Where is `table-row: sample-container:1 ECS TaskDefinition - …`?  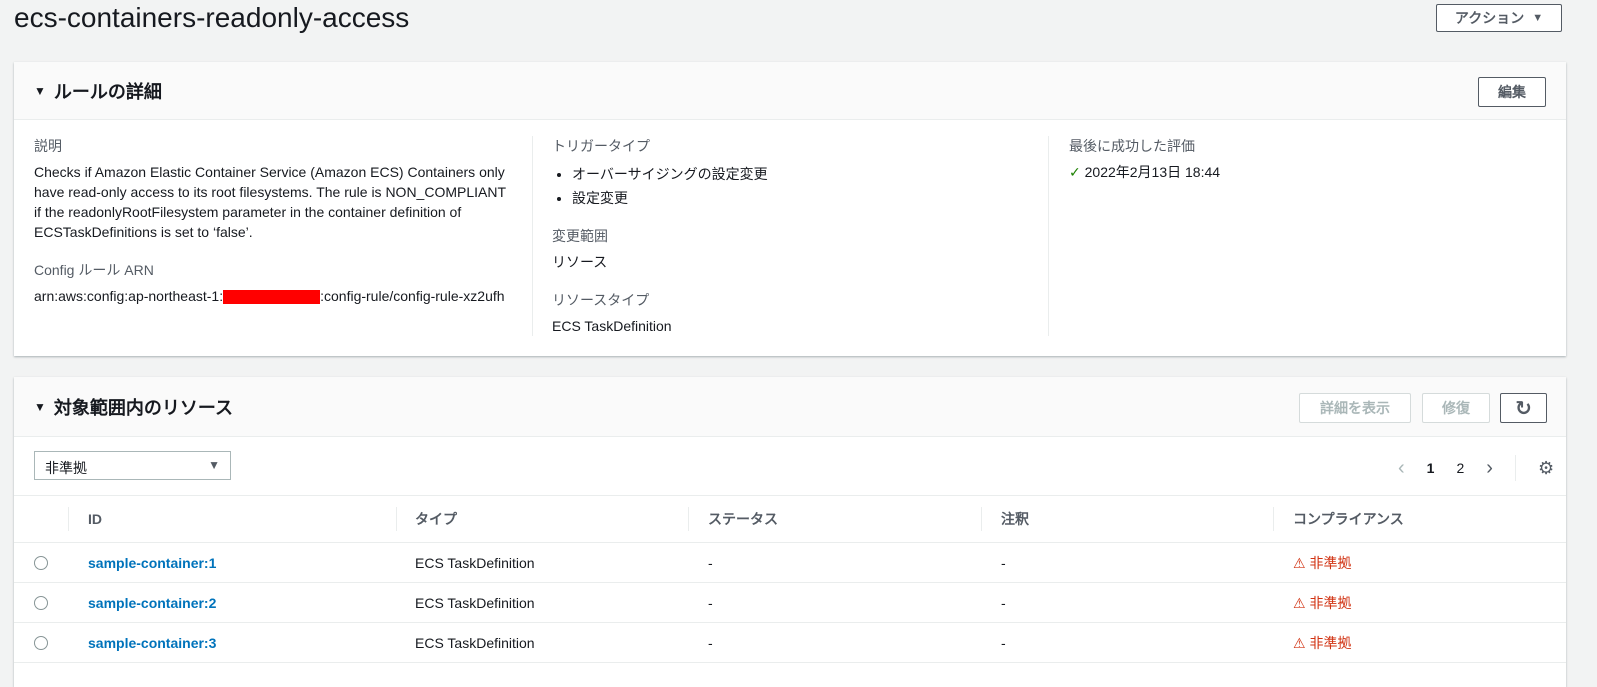
table-row: sample-container:1 ECS TaskDefinition - … is located at coordinates (790, 563).